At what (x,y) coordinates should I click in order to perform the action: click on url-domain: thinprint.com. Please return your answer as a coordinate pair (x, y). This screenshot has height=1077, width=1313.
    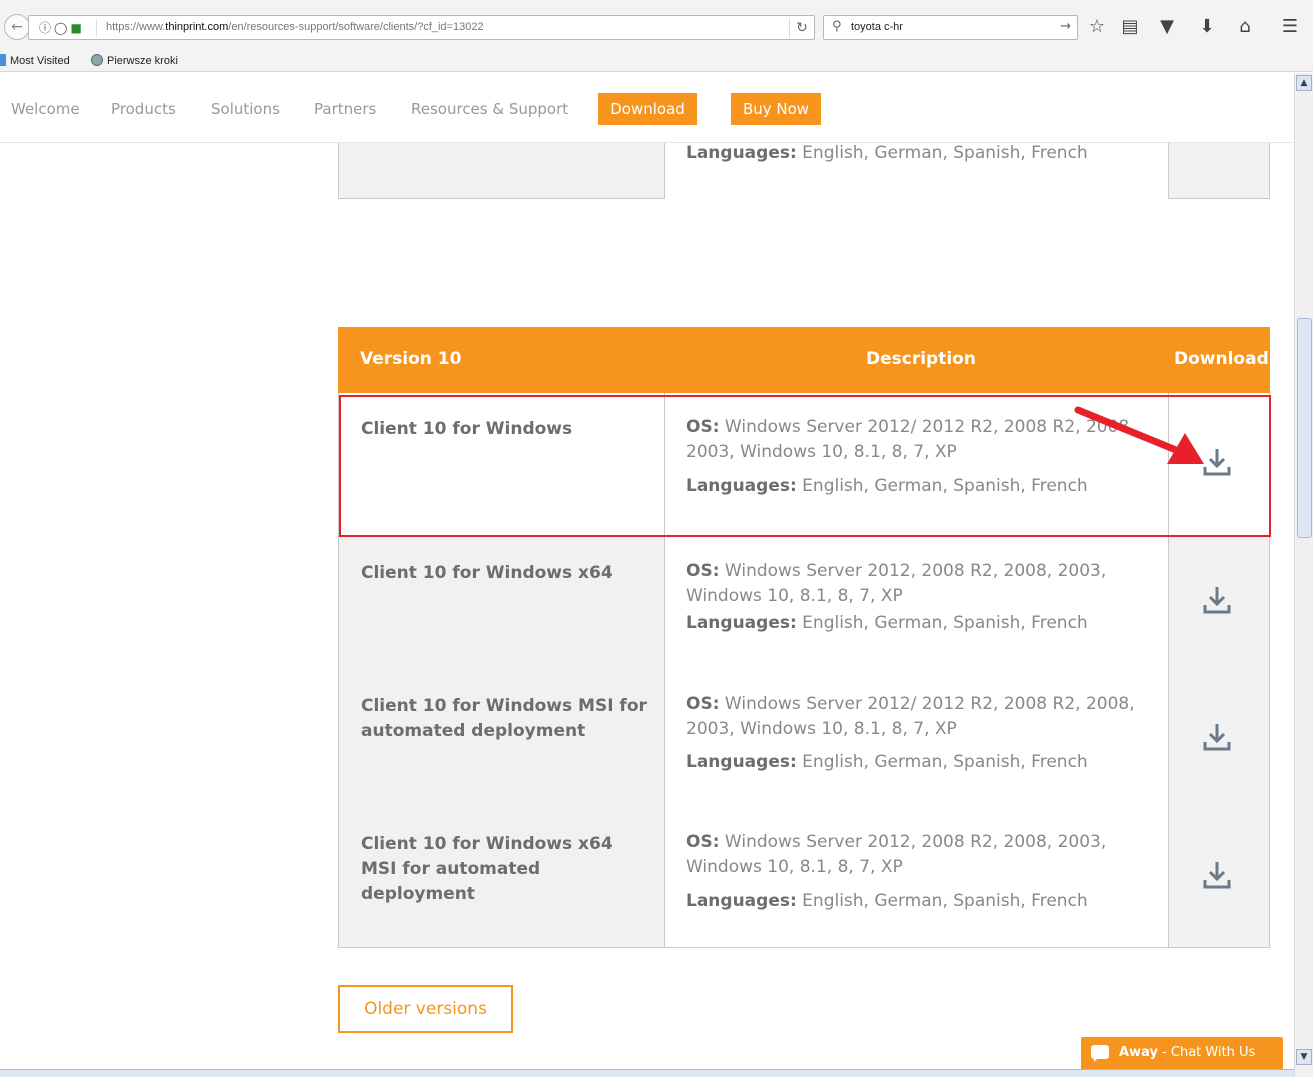
    Looking at the image, I should click on (197, 27).